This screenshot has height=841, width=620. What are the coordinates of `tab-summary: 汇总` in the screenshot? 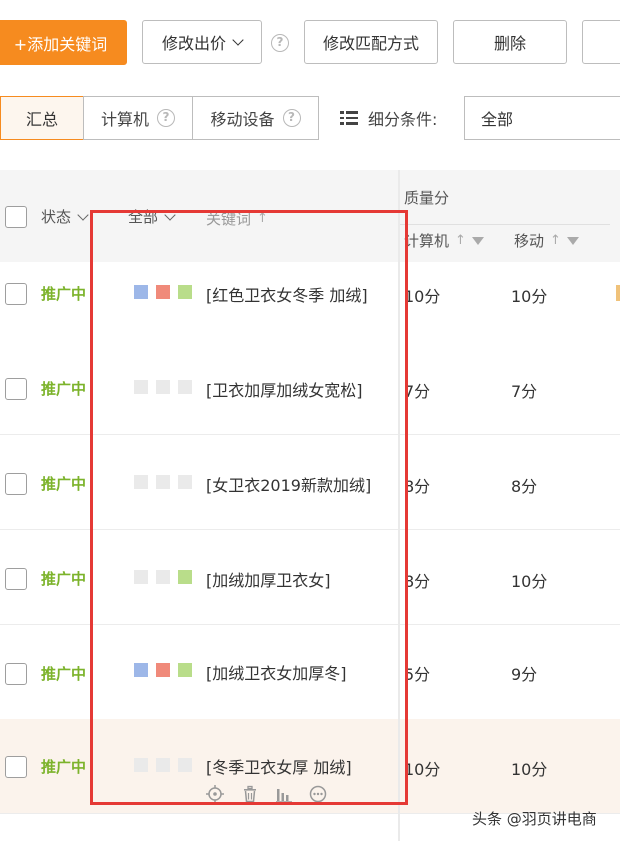 It's located at (42, 118).